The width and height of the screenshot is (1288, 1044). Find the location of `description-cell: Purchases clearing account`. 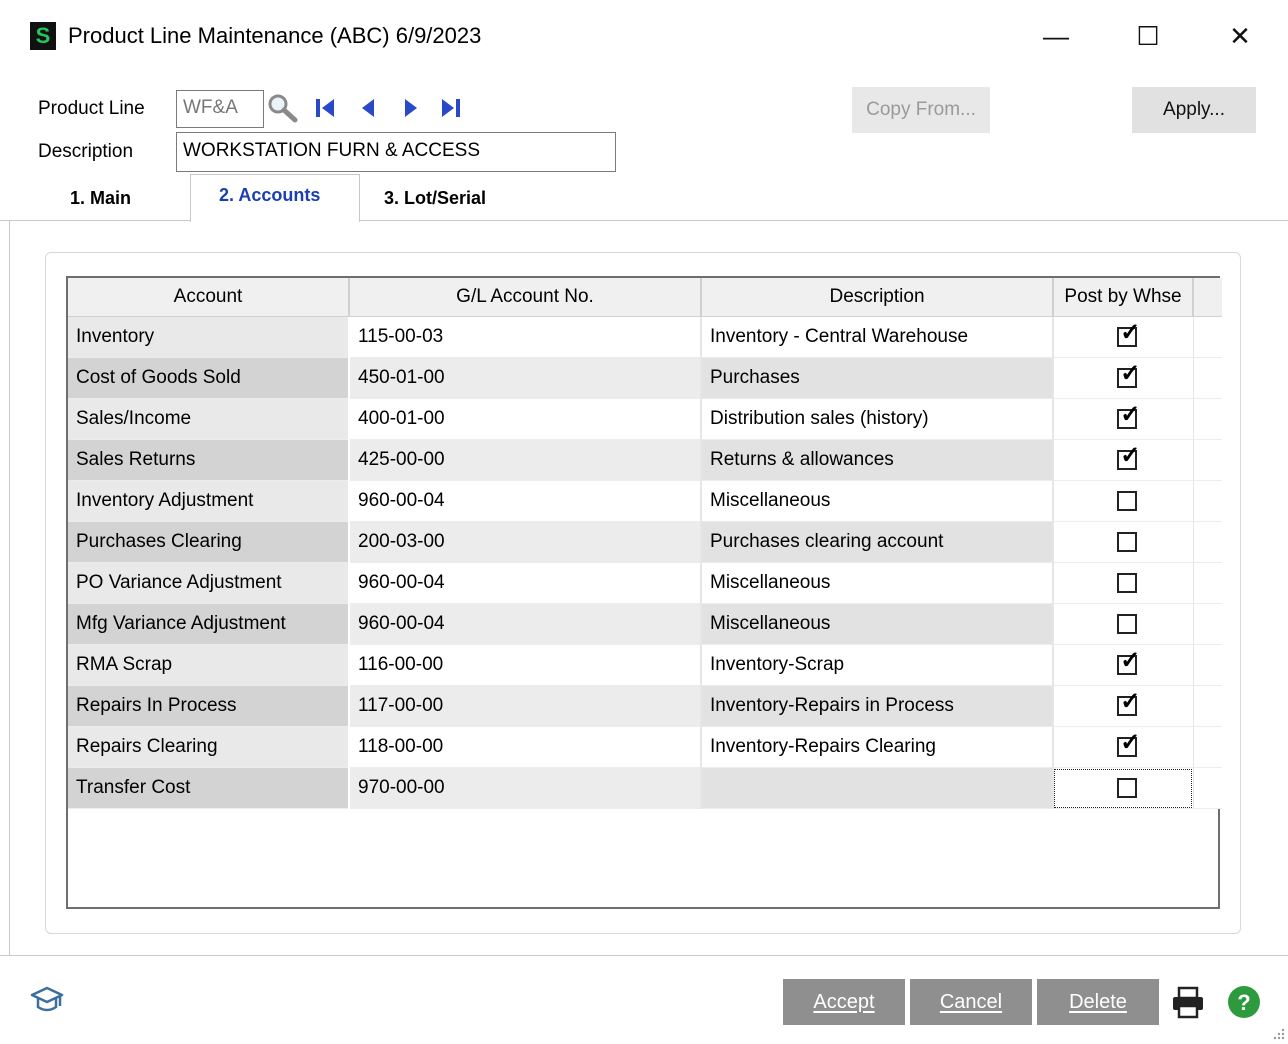

description-cell: Purchases clearing account is located at coordinates (877, 542).